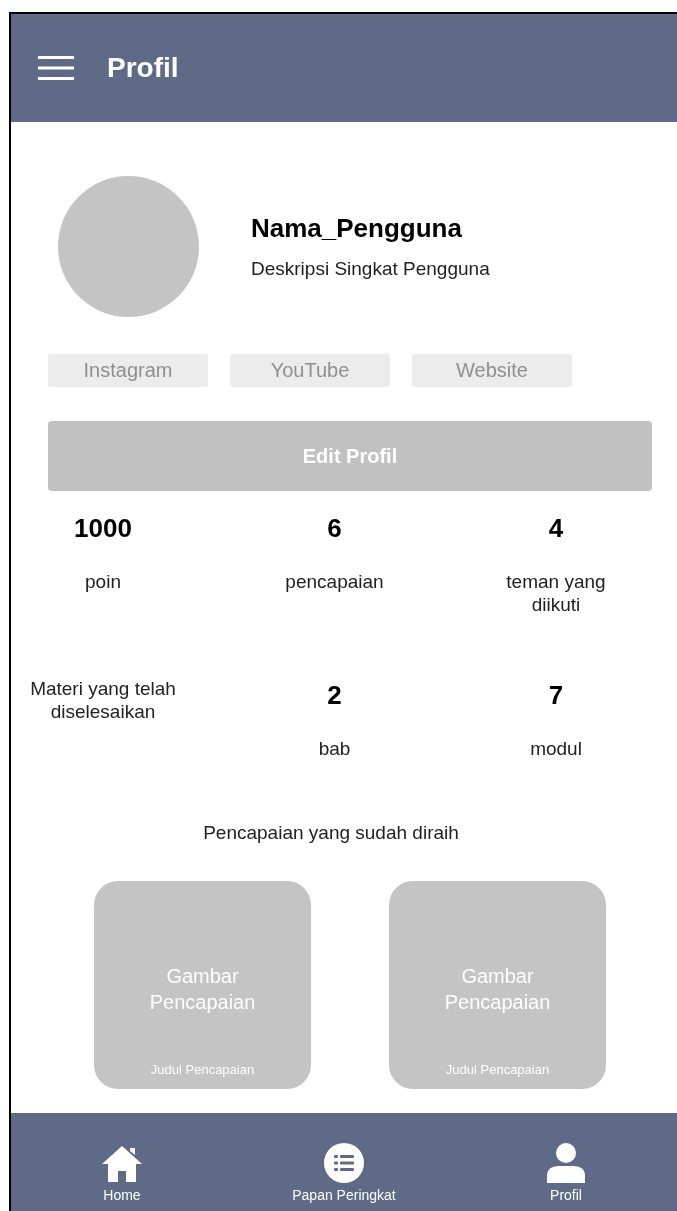 Image resolution: width=677 pixels, height=1211 pixels. I want to click on stat-value: 1000, so click(103, 528).